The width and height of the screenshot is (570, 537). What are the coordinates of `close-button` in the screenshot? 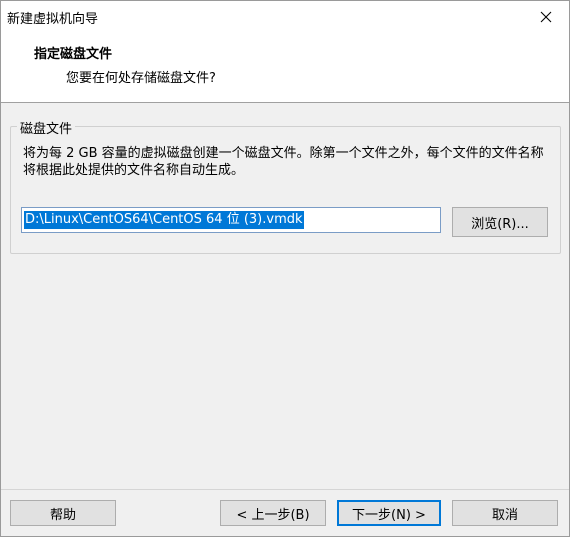 It's located at (546, 16).